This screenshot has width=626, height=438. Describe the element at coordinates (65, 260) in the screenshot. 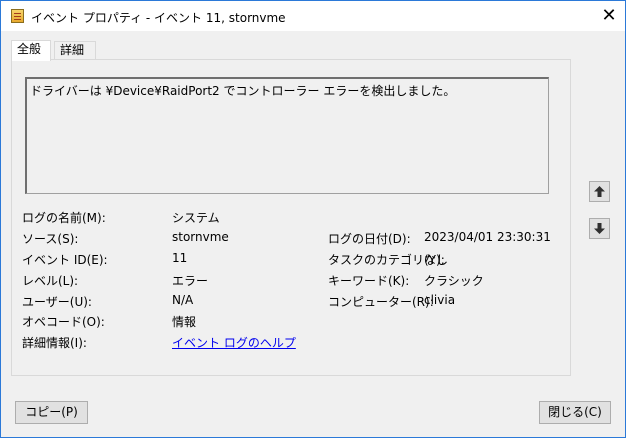

I see `event-id-label: イベント ID(E):` at that location.